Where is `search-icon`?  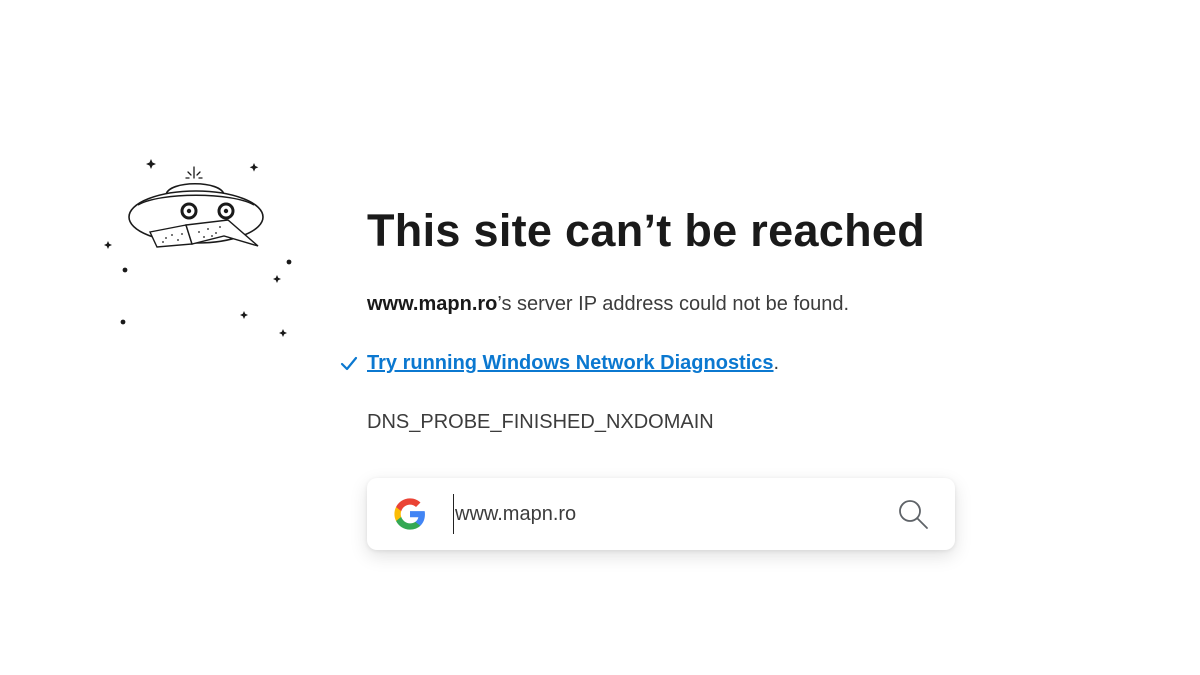
search-icon is located at coordinates (913, 514).